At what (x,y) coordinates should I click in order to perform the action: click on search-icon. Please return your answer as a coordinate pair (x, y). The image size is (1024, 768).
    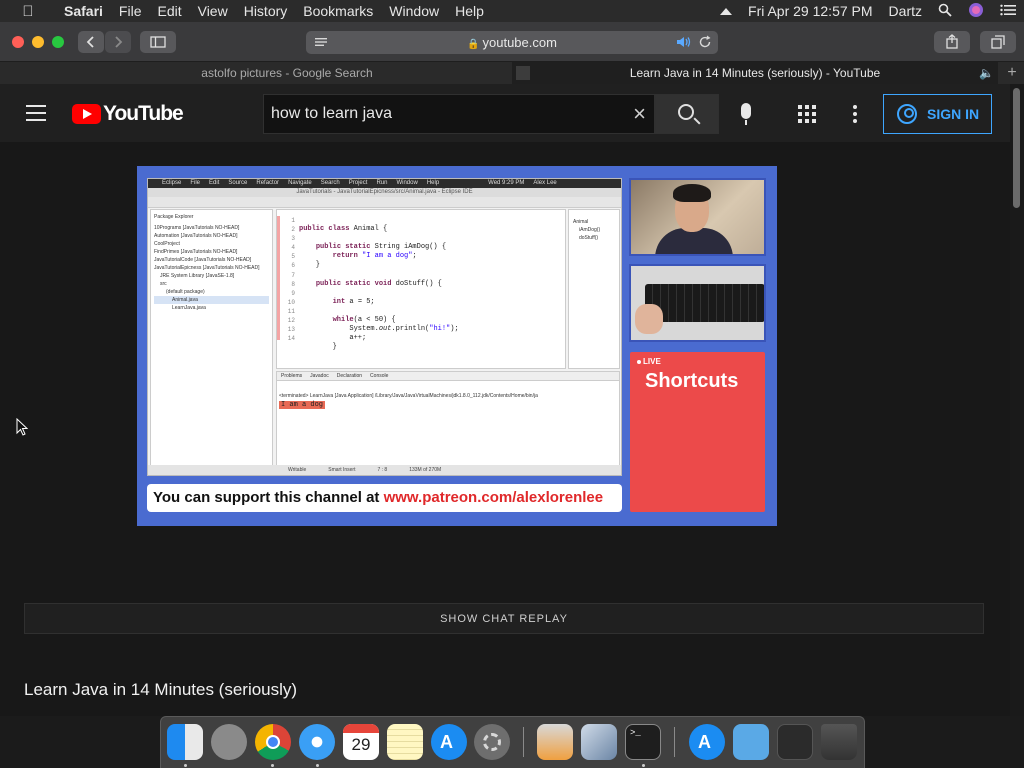
    Looking at the image, I should click on (686, 112).